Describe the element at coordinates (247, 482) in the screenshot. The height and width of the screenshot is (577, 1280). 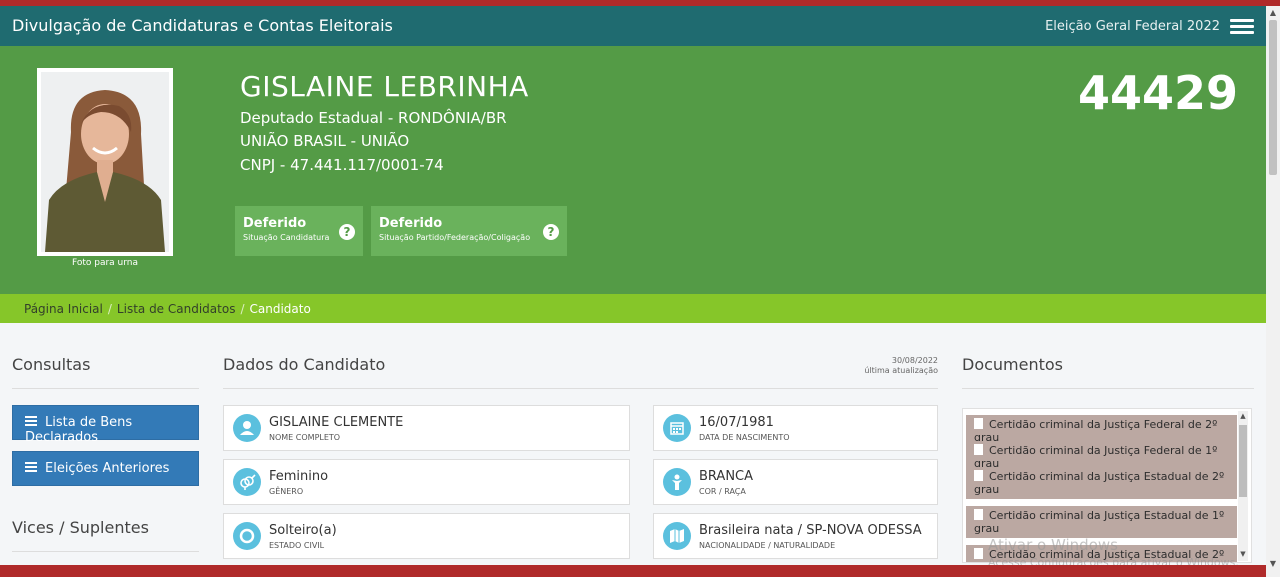
I see `gender-icon` at that location.